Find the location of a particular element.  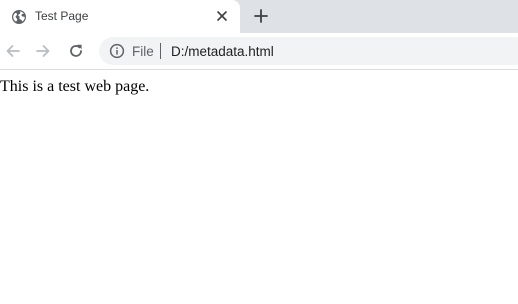

arrow-right-icon is located at coordinates (43, 51).